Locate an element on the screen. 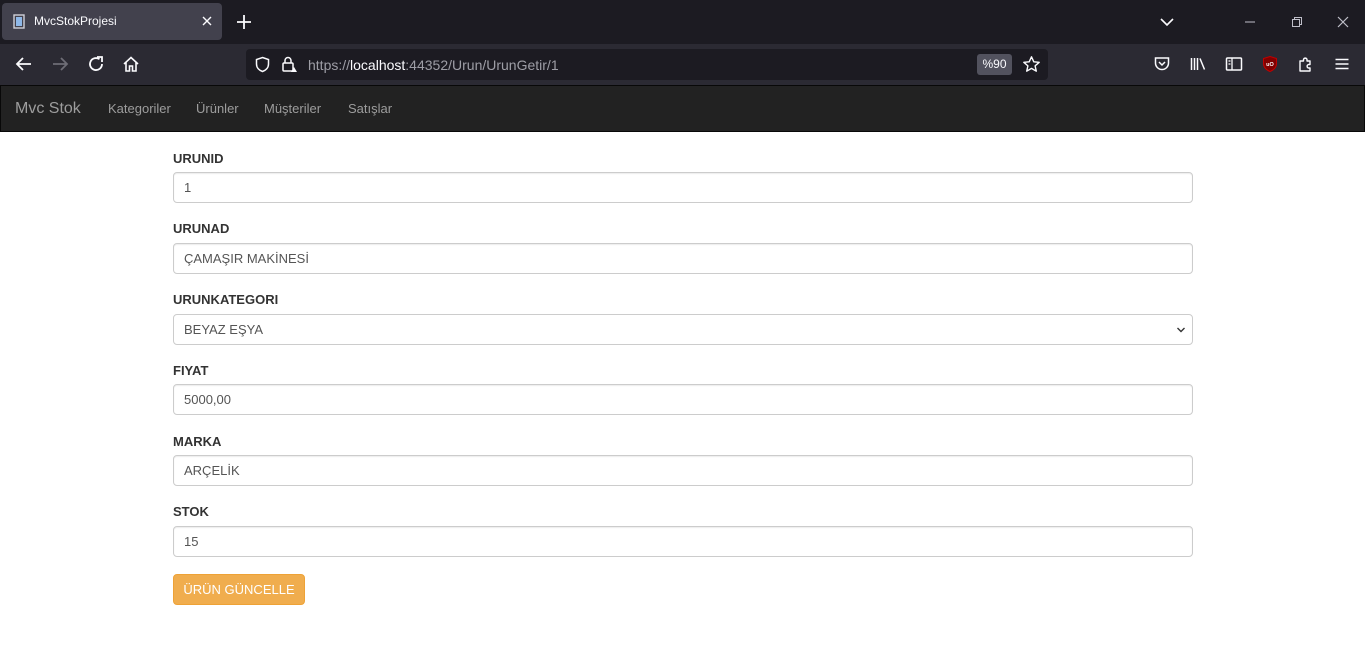  browser-tab-strip: MvcStokProjesi is located at coordinates (682, 22).